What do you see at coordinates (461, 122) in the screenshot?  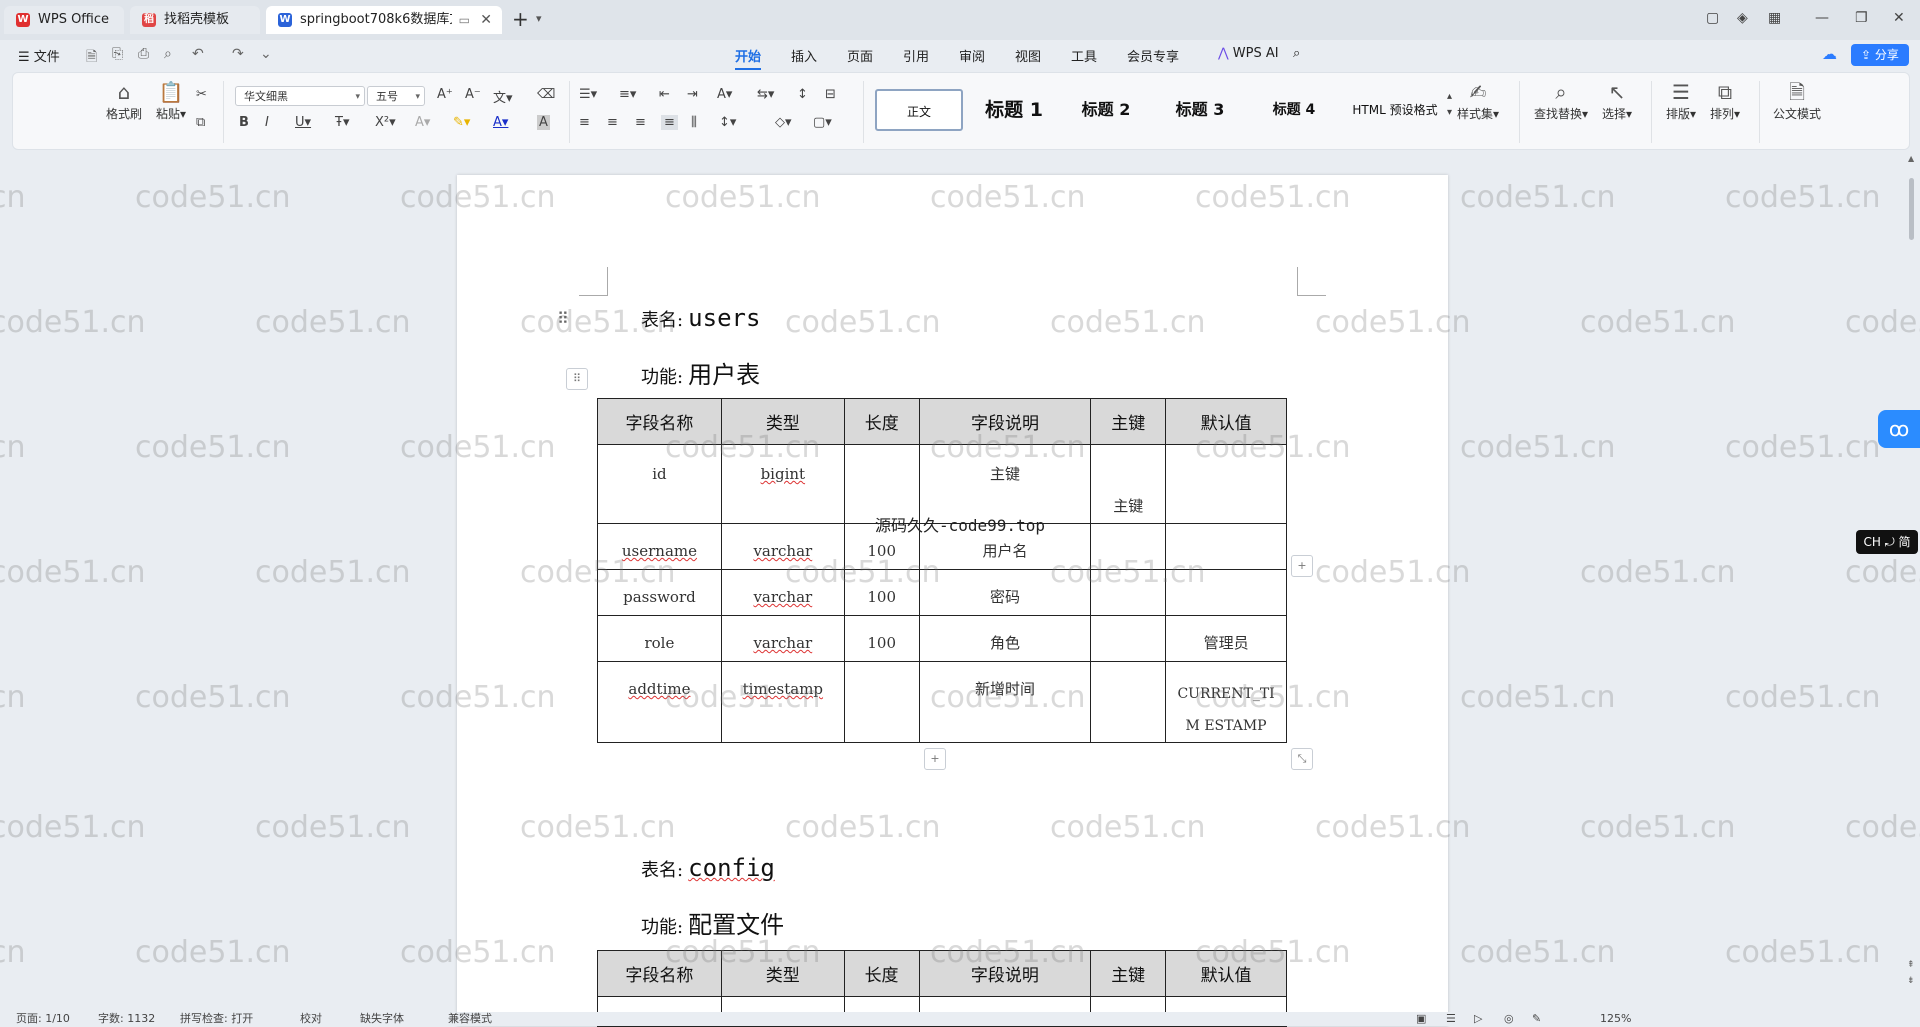 I see `highlight-icon: ✎▾` at bounding box center [461, 122].